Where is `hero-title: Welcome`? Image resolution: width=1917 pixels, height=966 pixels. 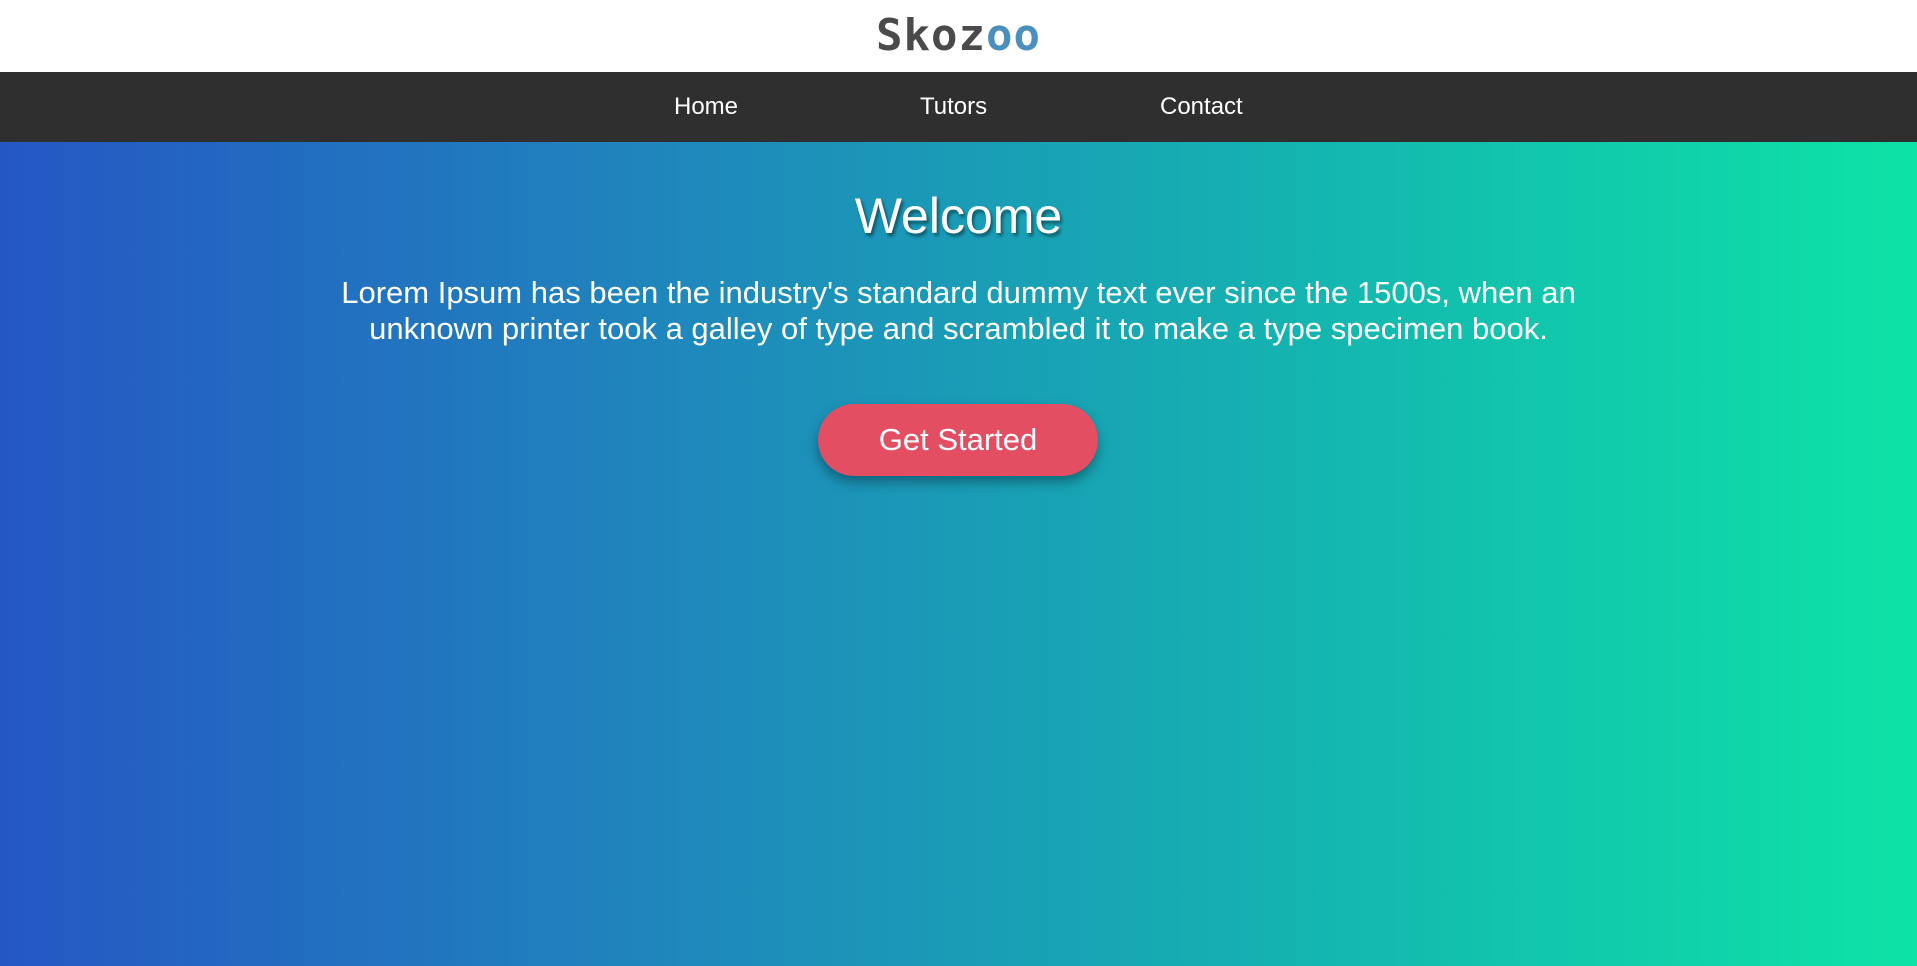
hero-title: Welcome is located at coordinates (958, 216).